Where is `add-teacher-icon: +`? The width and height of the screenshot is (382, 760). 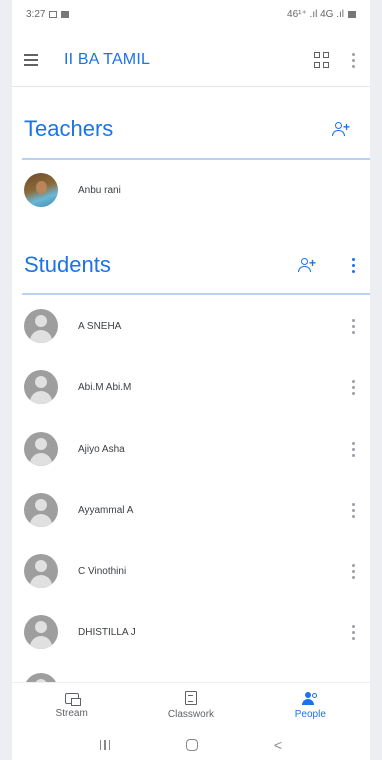
add-teacher-icon: + is located at coordinates (341, 129).